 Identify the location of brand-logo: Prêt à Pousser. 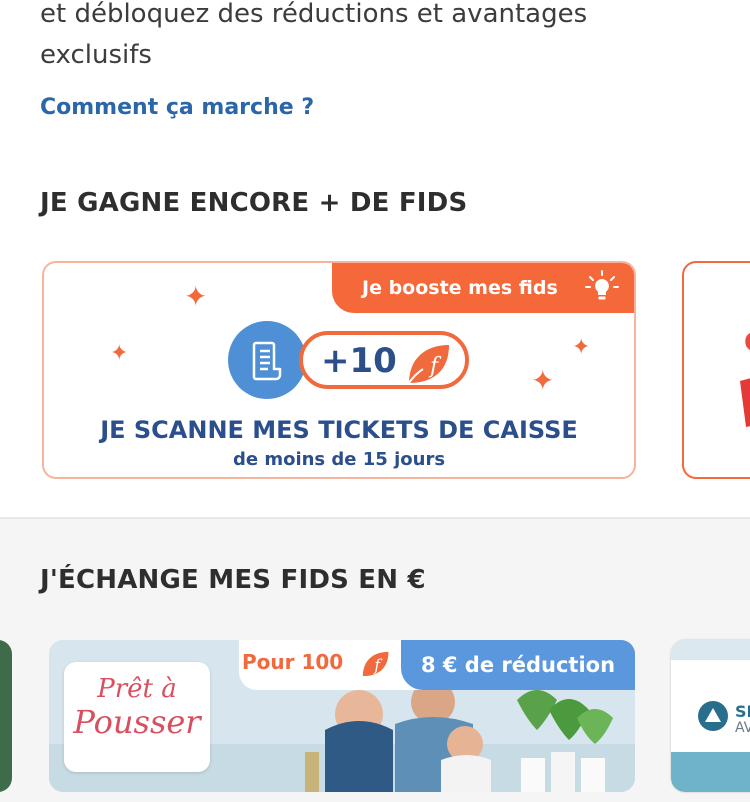
(137, 717).